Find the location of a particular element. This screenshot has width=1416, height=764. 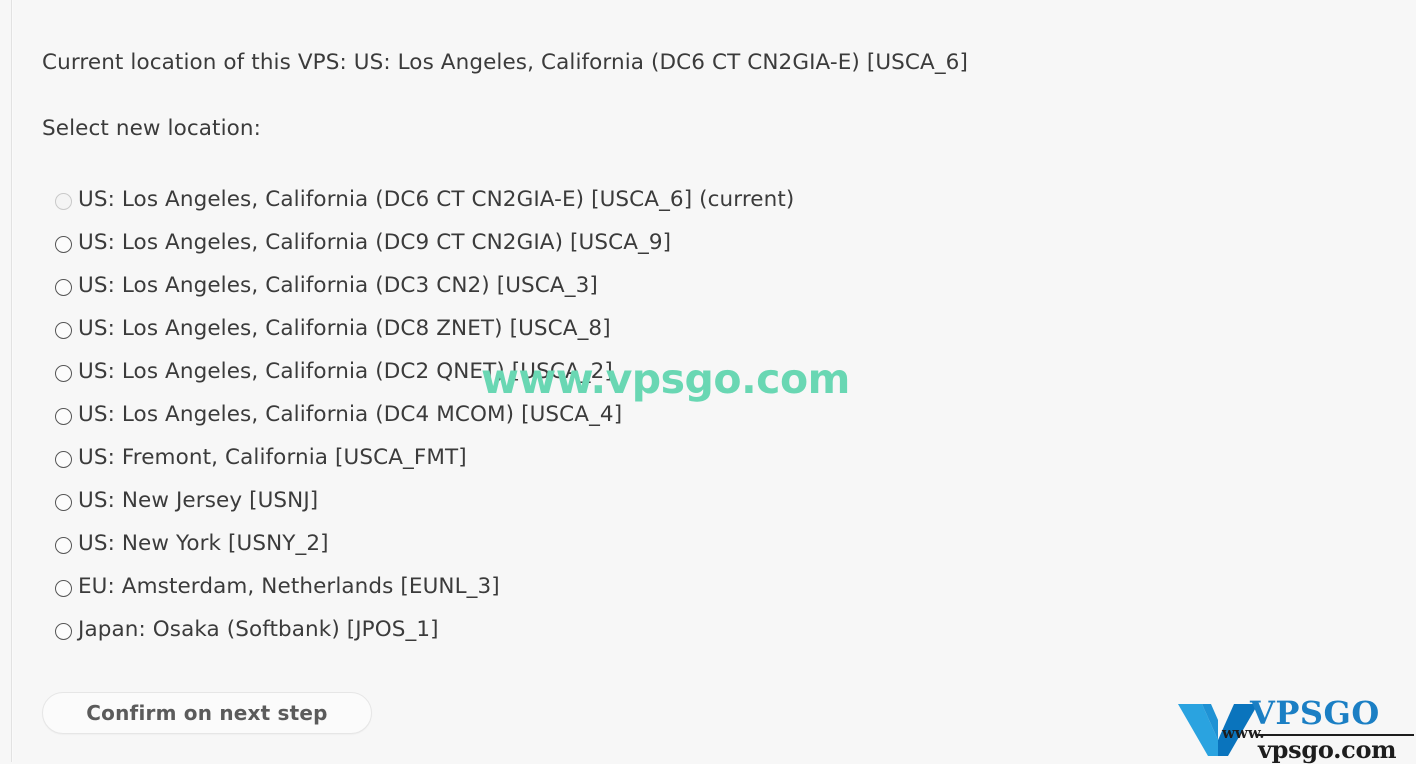

list-item: US: New Jersey [USNJ] is located at coordinates (422, 500).